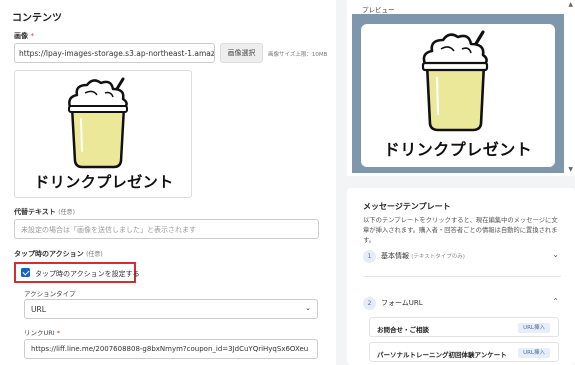 The image size is (575, 365). What do you see at coordinates (37, 18) in the screenshot?
I see `section-title: コンテンツ` at bounding box center [37, 18].